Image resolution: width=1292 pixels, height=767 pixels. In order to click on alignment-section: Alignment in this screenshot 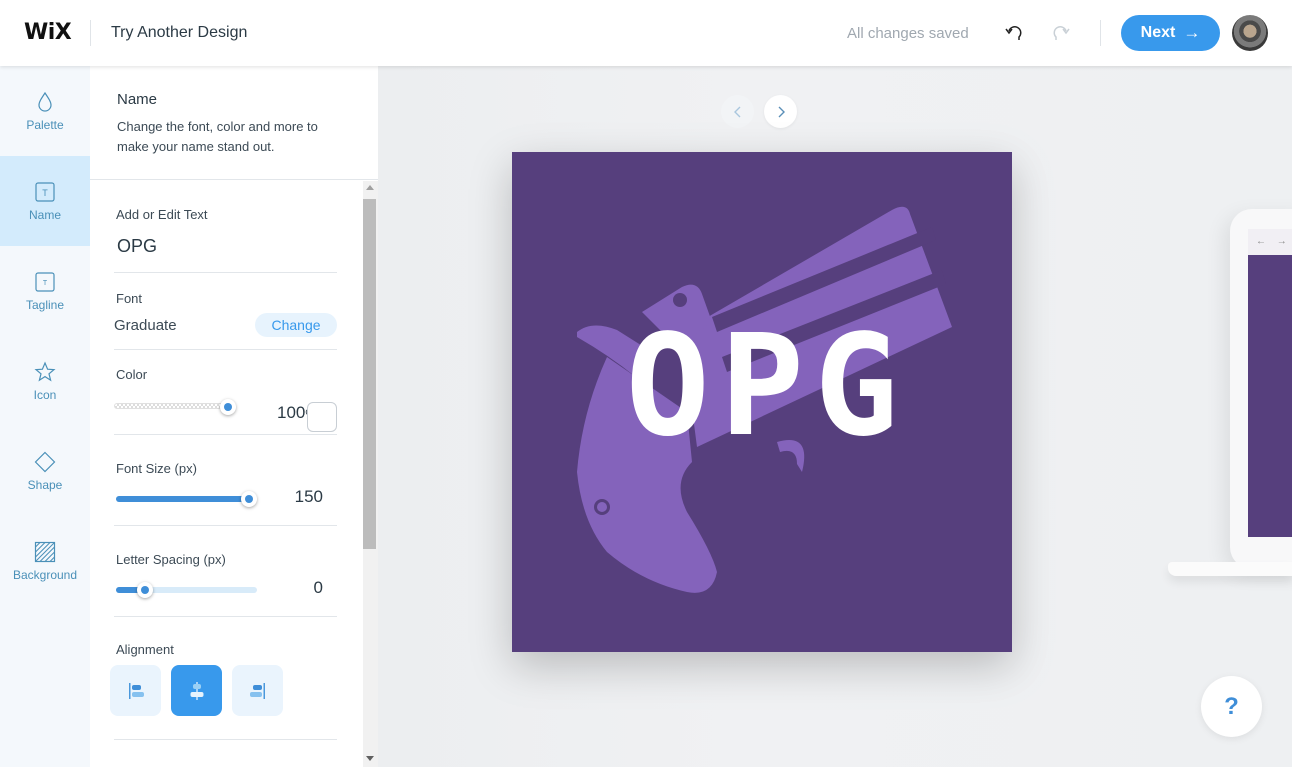, I will do `click(223, 678)`.